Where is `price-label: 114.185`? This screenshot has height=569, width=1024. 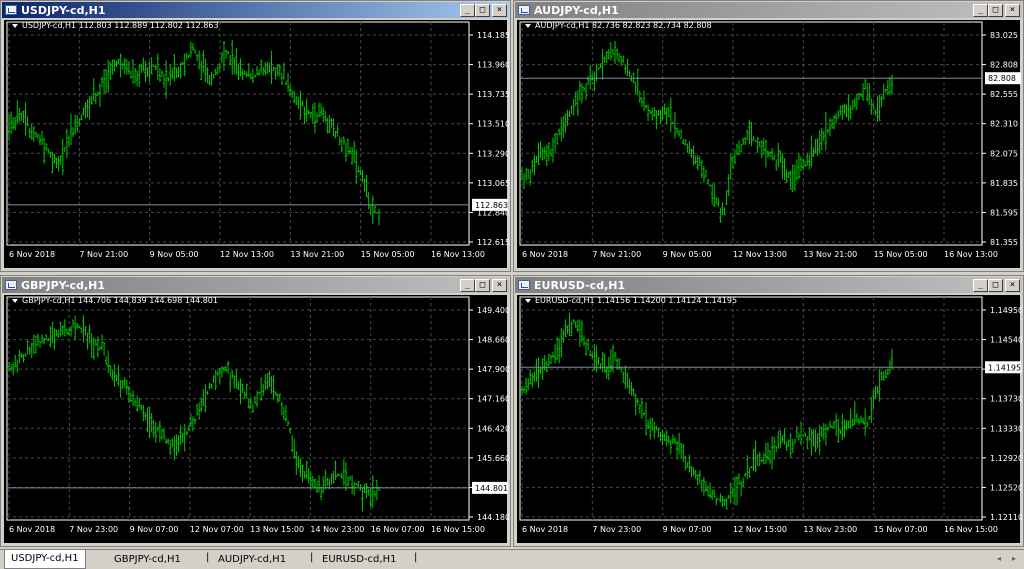
price-label: 114.185 is located at coordinates (493, 35).